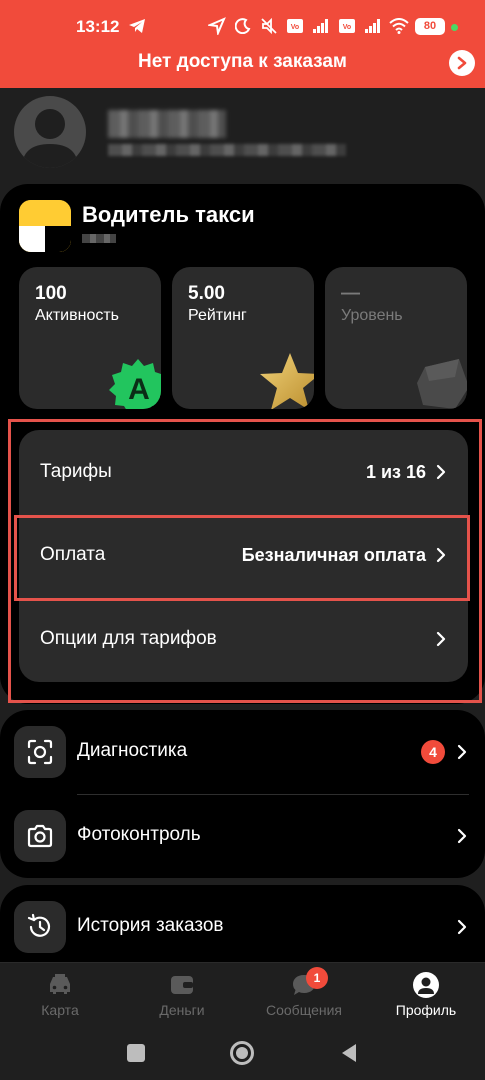  I want to click on status-time: 13:12, so click(98, 26).